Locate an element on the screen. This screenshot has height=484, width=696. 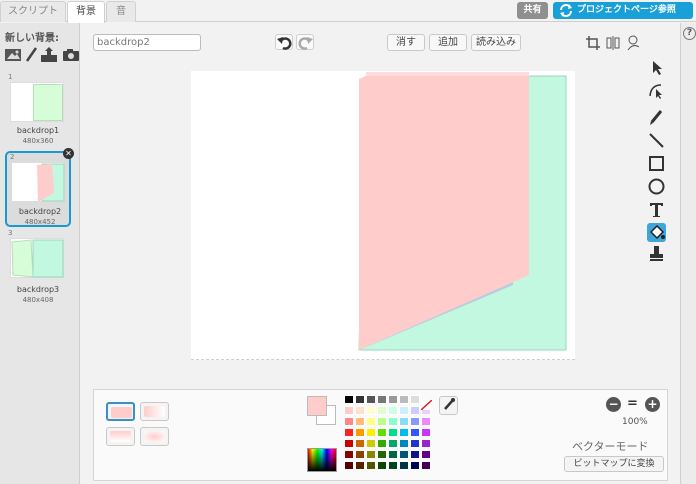
flip-horizontal-icon is located at coordinates (613, 45).